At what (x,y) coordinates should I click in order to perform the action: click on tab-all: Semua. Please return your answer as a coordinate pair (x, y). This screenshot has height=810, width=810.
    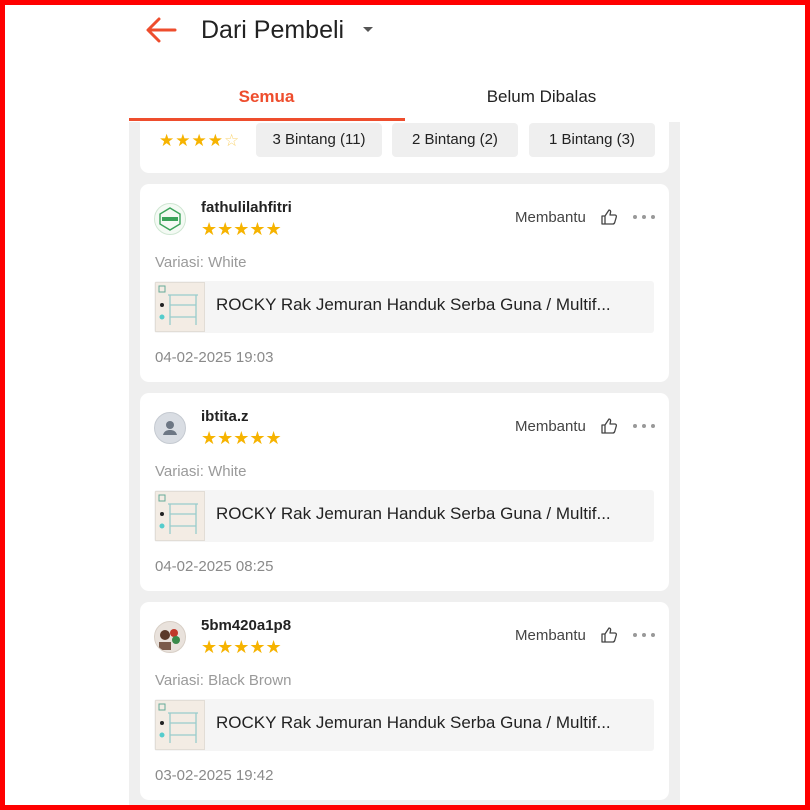
    Looking at the image, I should click on (266, 97).